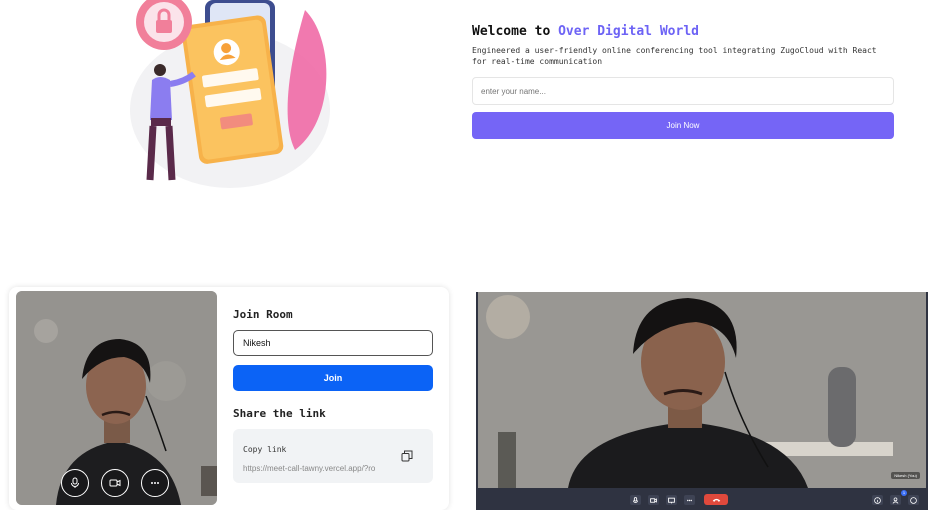 The height and width of the screenshot is (510, 935). I want to click on copy-icon, so click(407, 456).